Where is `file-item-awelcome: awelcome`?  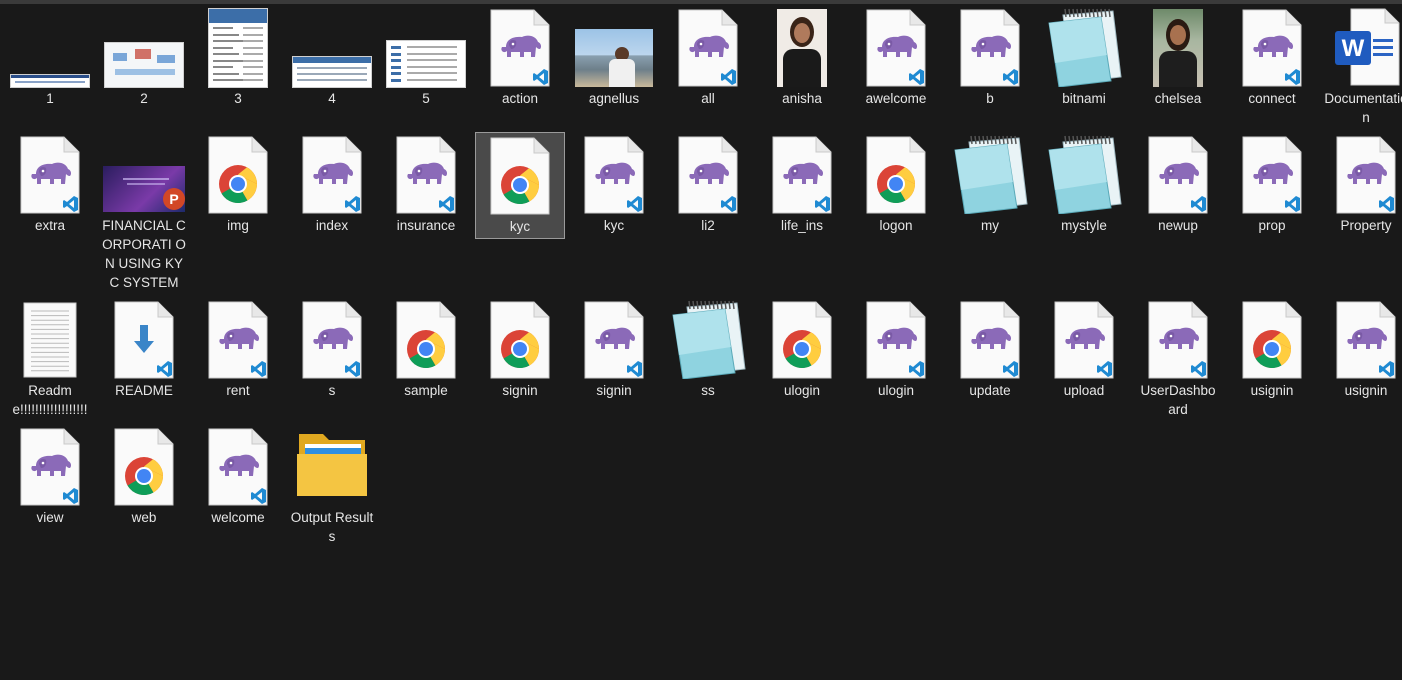
file-item-awelcome: awelcome is located at coordinates (896, 56).